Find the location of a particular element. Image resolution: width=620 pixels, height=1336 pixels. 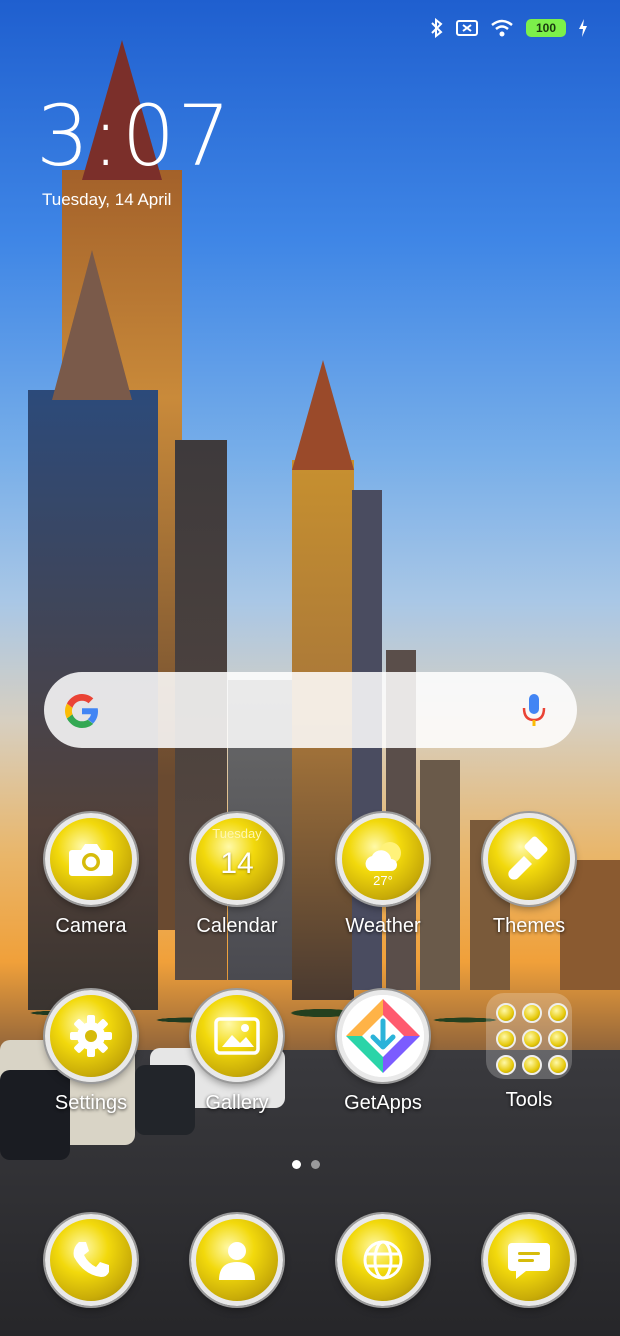

app-tools-folder: Tools is located at coordinates (529, 1051).